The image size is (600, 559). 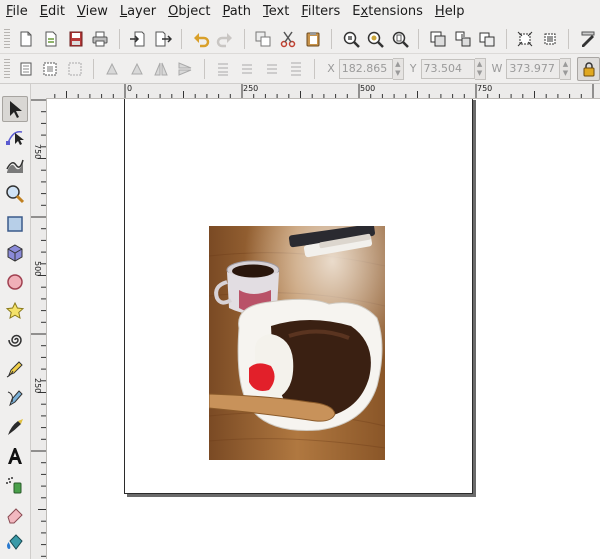 I want to click on new-document-icon, so click(x=26, y=38).